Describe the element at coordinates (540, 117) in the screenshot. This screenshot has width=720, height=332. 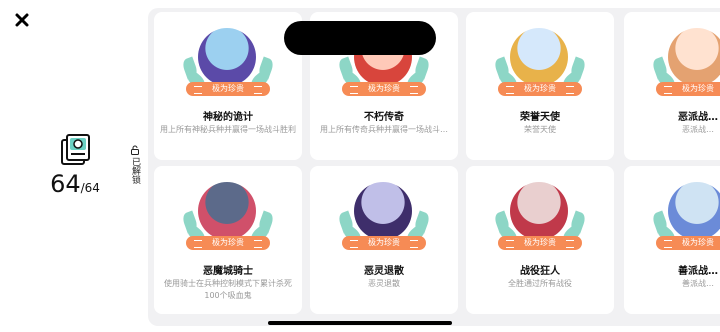
I see `achievement-title: 荣誉天使` at that location.